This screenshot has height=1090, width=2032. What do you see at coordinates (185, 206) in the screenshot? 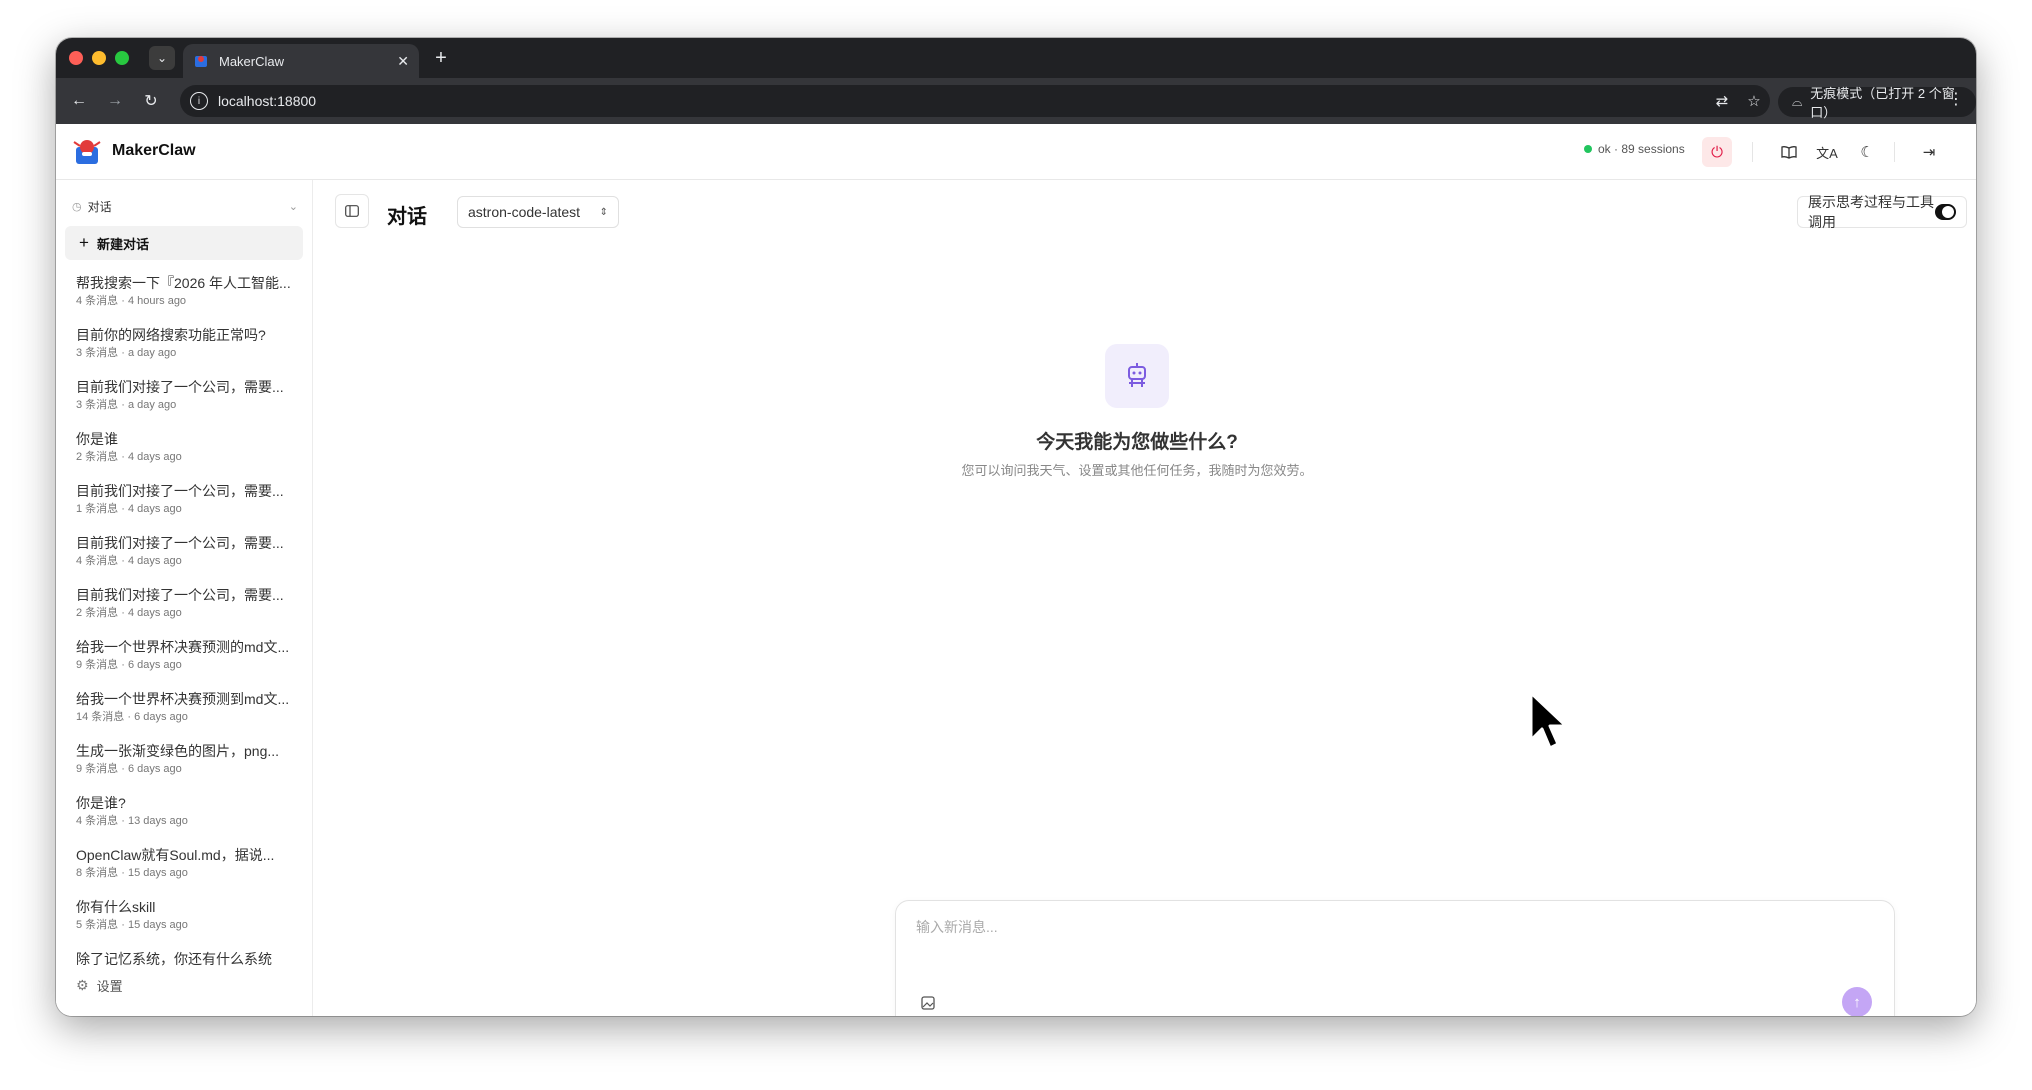
I see `sidebar-section-conversations: ◷ 对话 ⌄` at bounding box center [185, 206].